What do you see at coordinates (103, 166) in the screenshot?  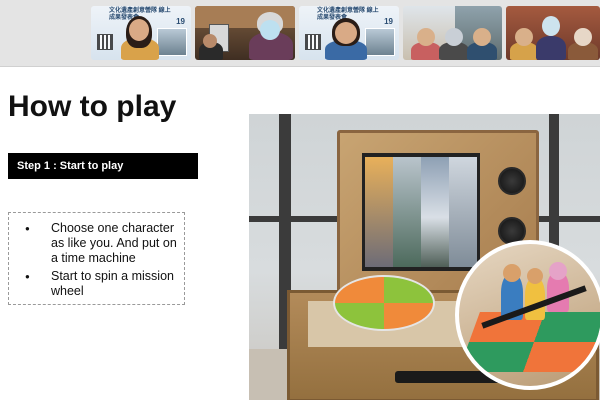 I see `step-label: Step 1 : Start to play` at bounding box center [103, 166].